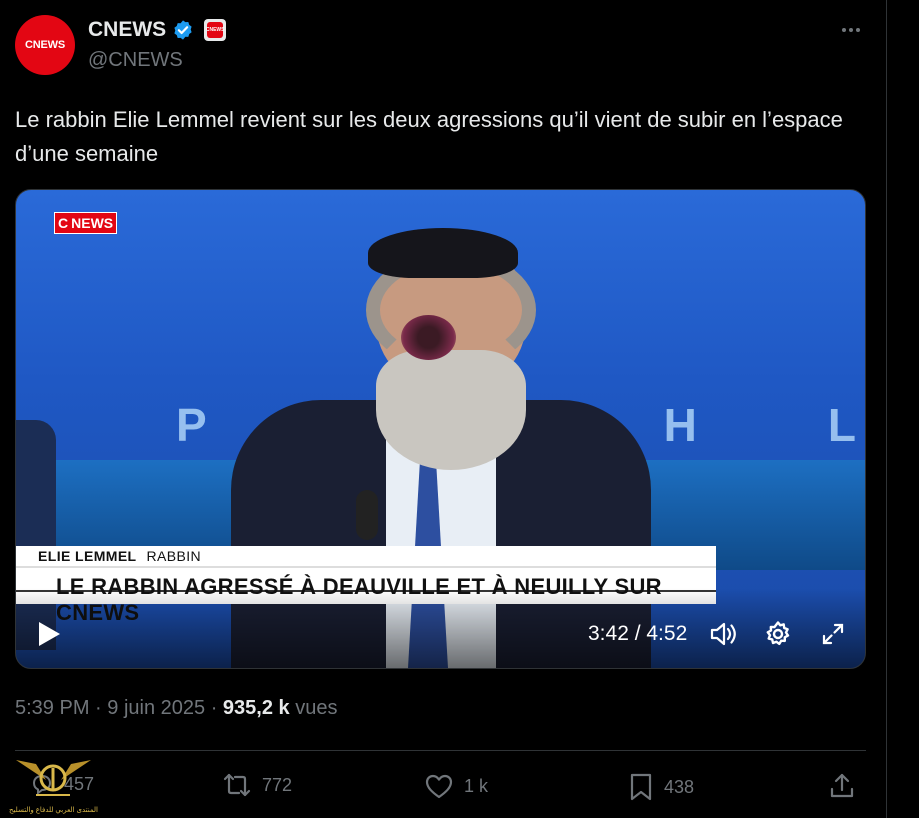 The height and width of the screenshot is (818, 919). Describe the element at coordinates (313, 708) in the screenshot. I see `view-label: vues` at that location.